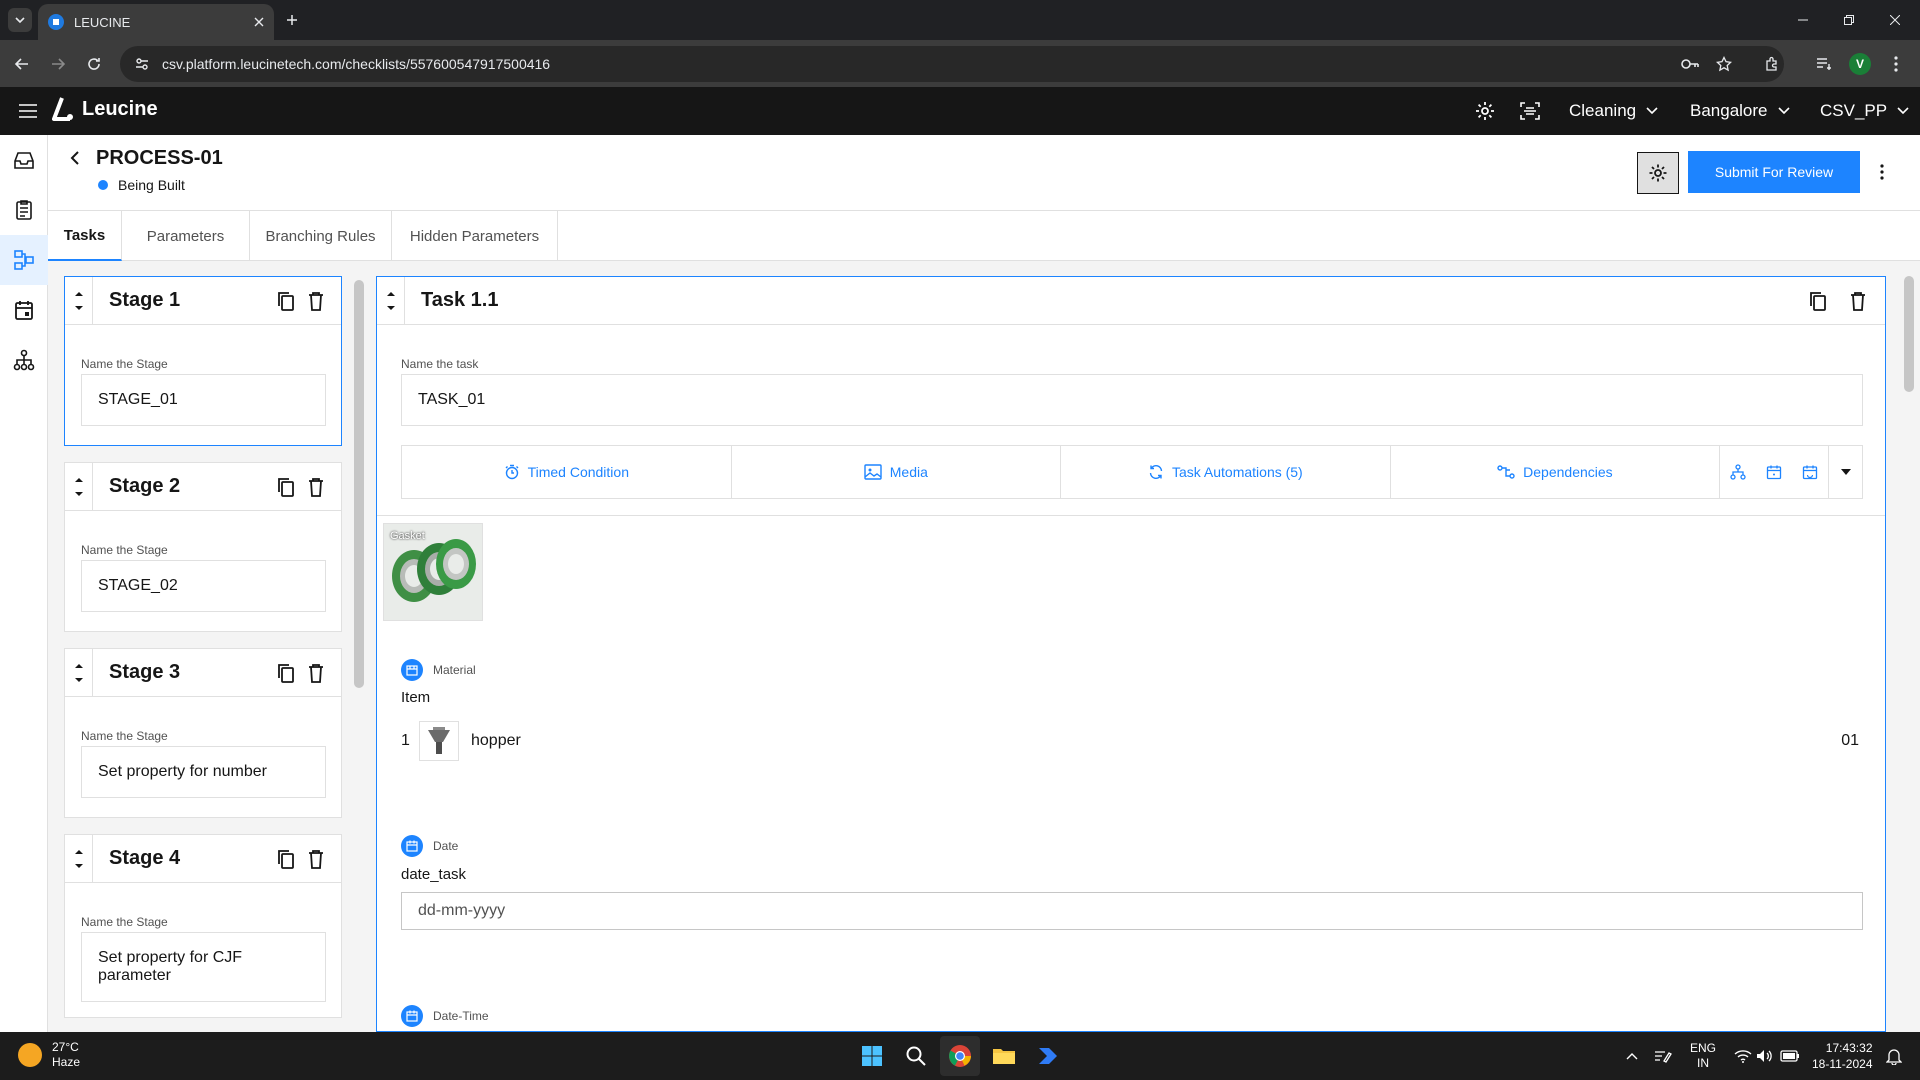 Image resolution: width=1920 pixels, height=1080 pixels. Describe the element at coordinates (1132, 741) in the screenshot. I see `material-row: 1 hopper 01` at that location.